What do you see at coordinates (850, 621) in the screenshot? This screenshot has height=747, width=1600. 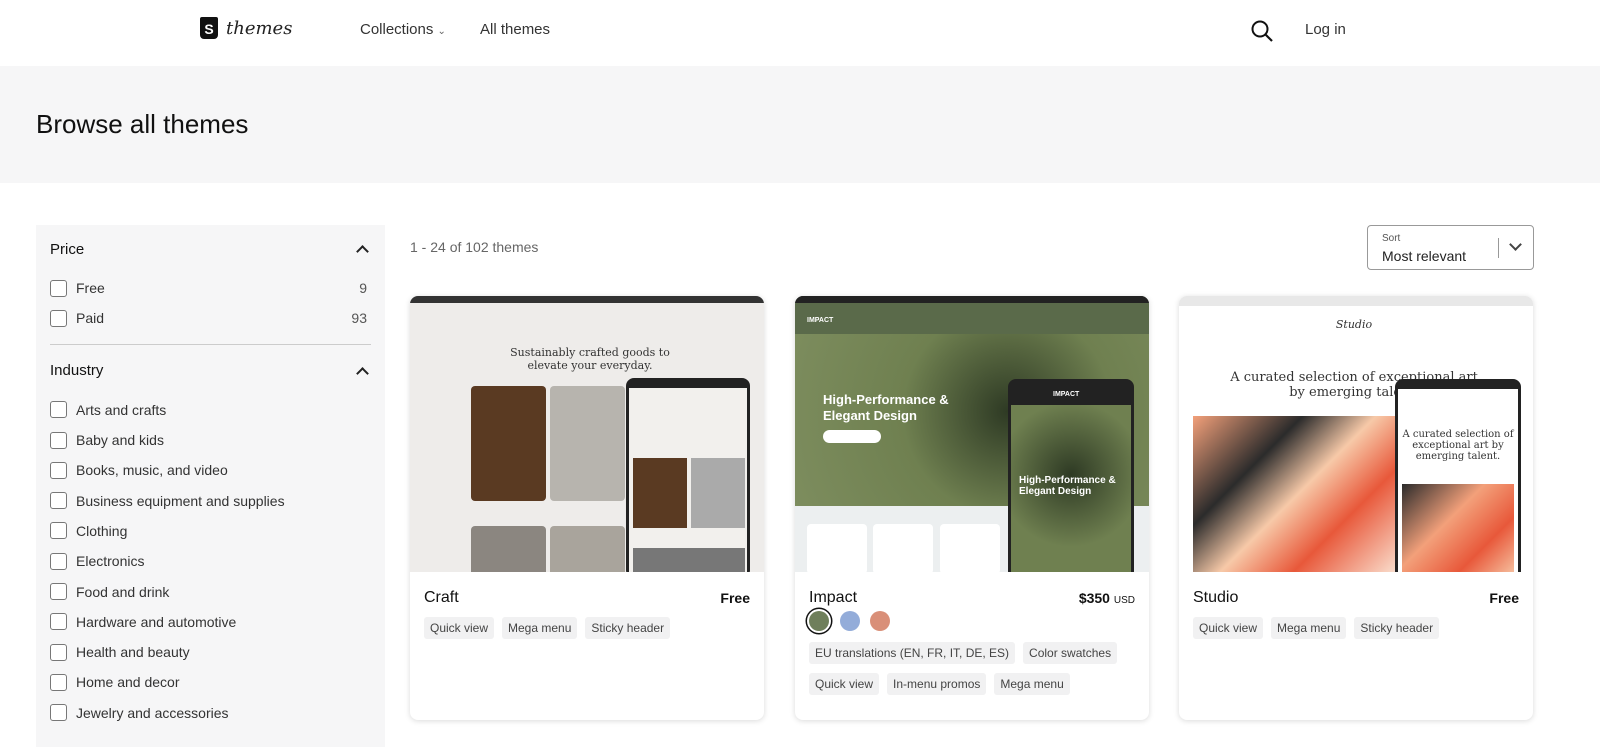 I see `color-swatch-blue` at bounding box center [850, 621].